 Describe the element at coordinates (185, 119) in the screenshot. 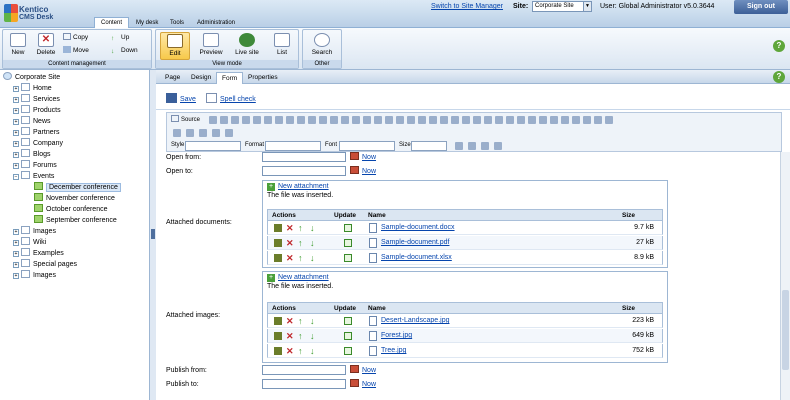

I see `source-button: Source` at that location.